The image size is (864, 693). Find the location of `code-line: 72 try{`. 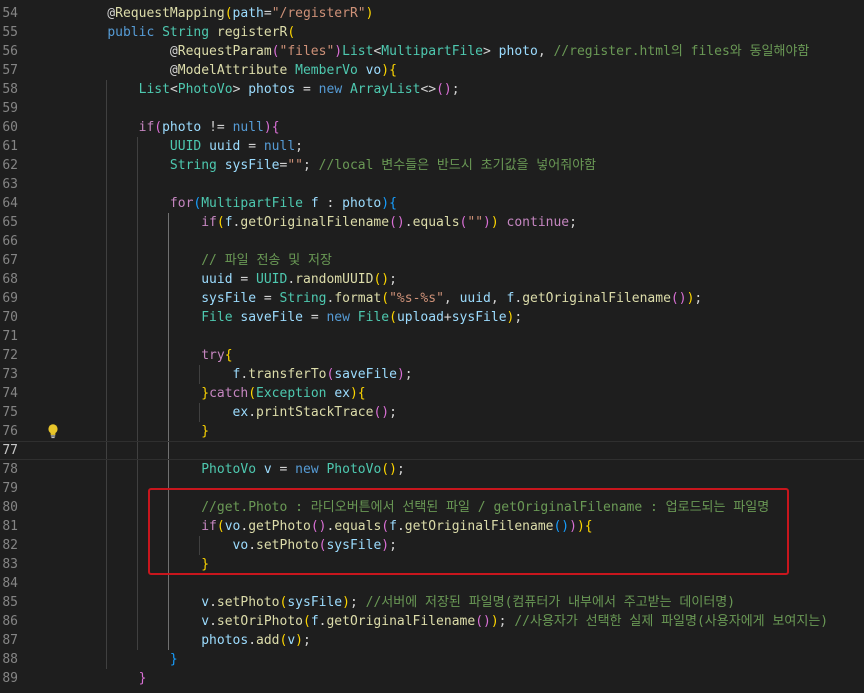

code-line: 72 try{ is located at coordinates (432, 355).